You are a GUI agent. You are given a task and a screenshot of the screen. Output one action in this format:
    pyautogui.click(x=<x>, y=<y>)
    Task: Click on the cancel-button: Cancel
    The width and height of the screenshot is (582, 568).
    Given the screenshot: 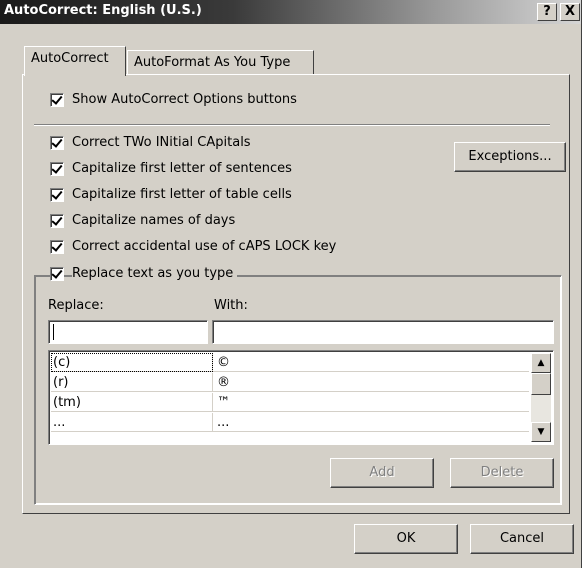 What is the action you would take?
    pyautogui.click(x=522, y=539)
    